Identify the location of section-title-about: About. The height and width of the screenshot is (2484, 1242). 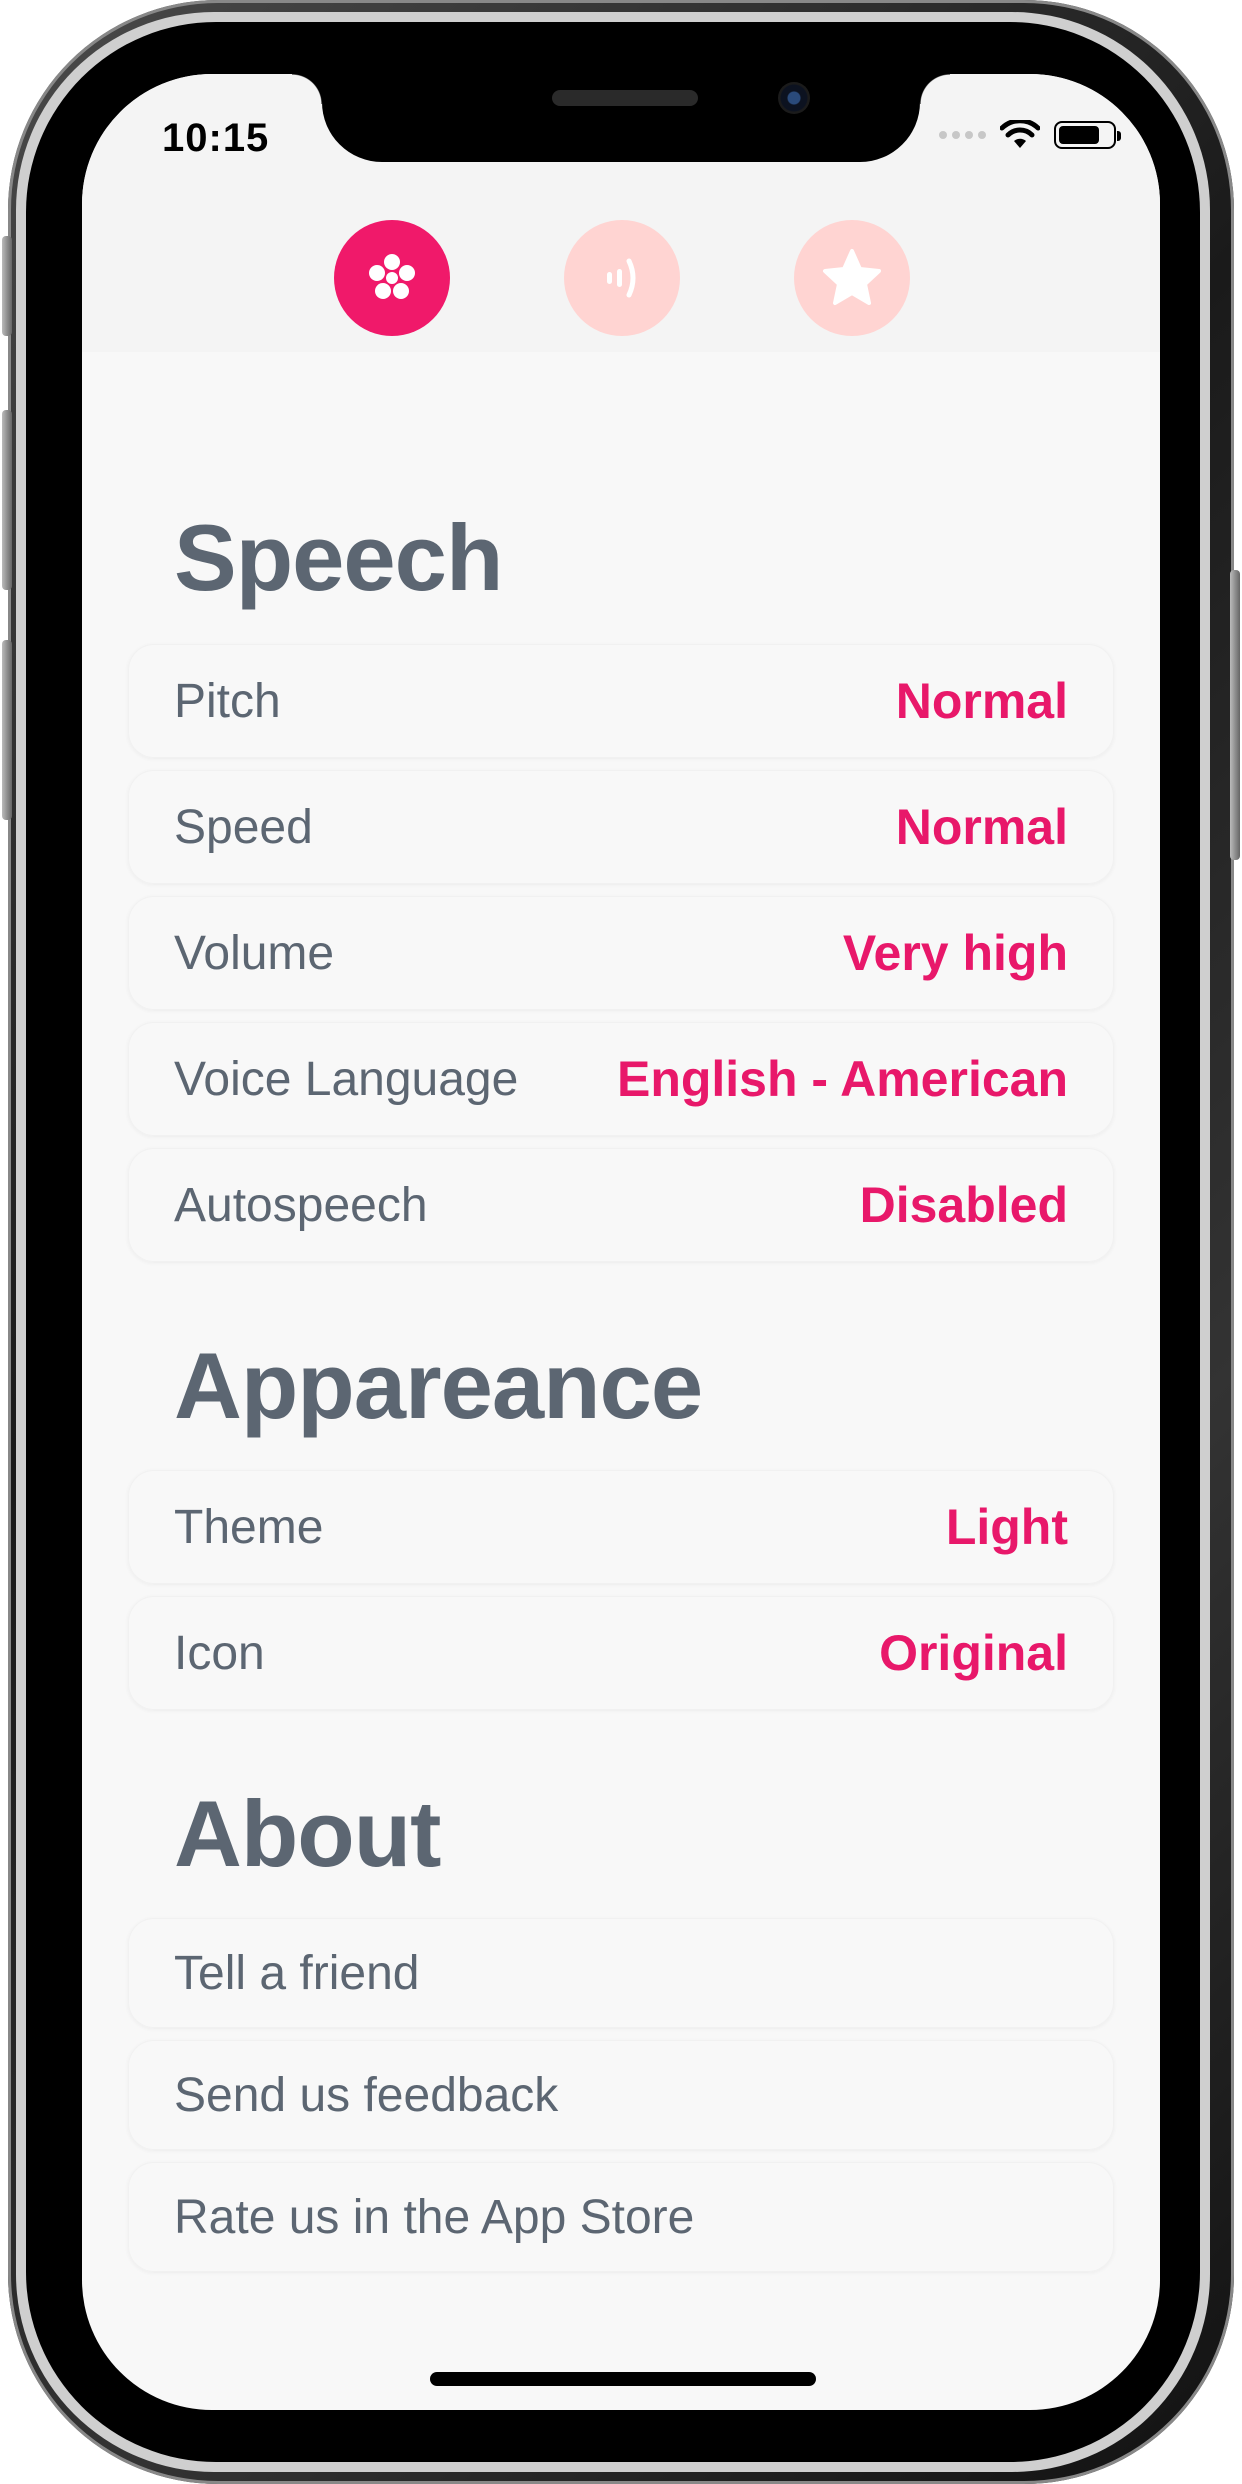
(307, 1833).